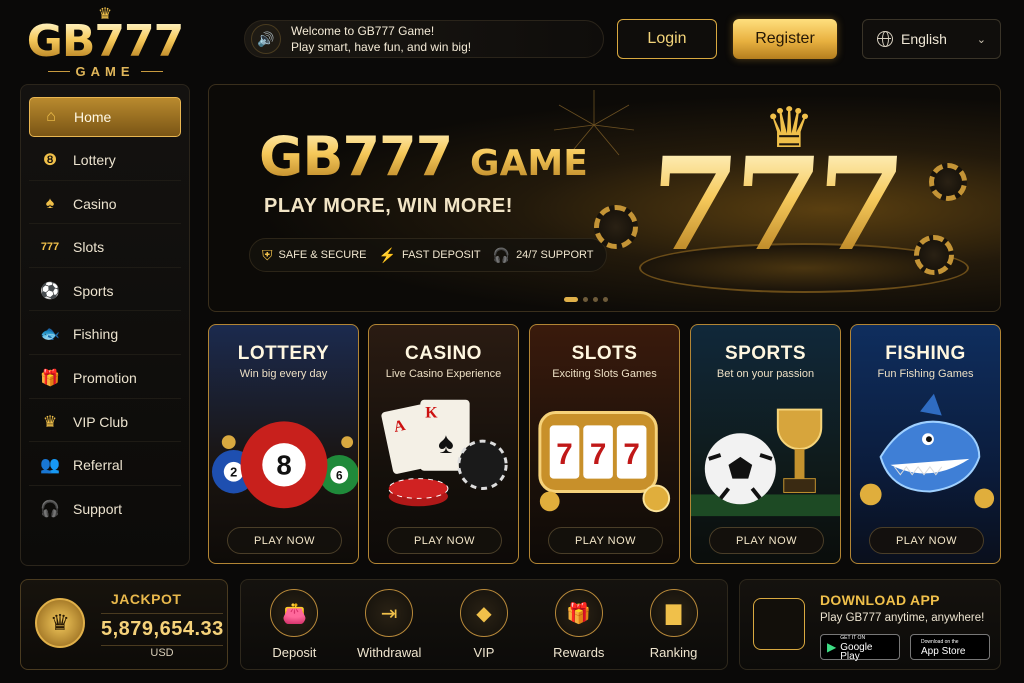 This screenshot has width=1024, height=683. I want to click on home-icon: ⌂, so click(51, 116).